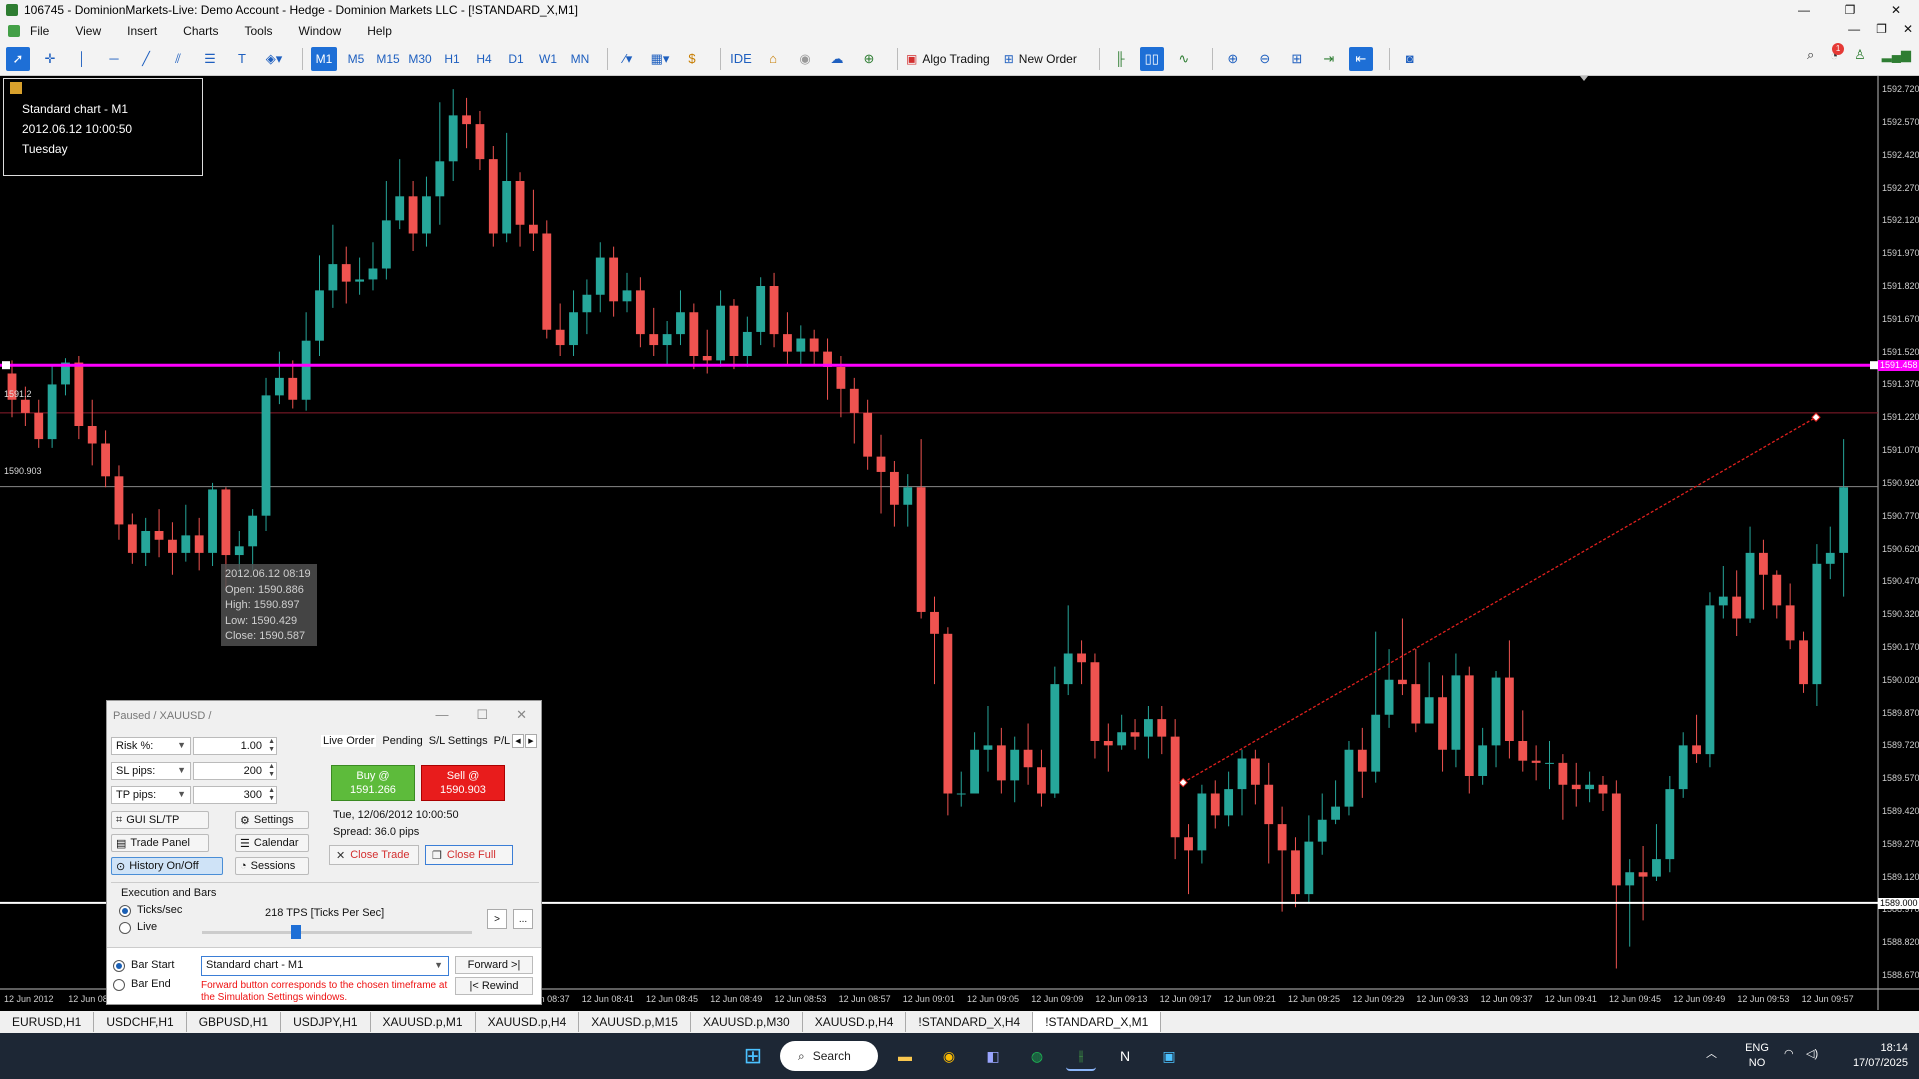 This screenshot has height=1079, width=1919. Describe the element at coordinates (518, 741) in the screenshot. I see `chevron-left-icon: ◀` at that location.